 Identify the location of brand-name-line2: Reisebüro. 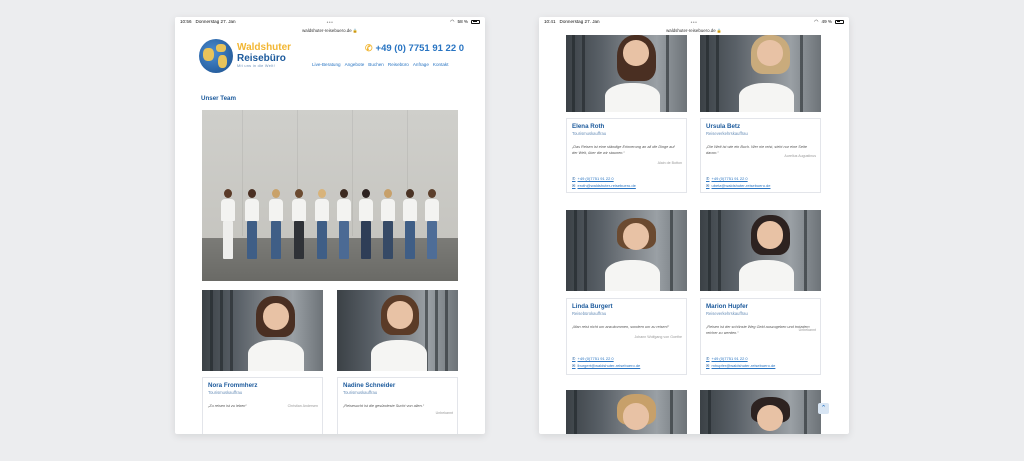
(261, 58).